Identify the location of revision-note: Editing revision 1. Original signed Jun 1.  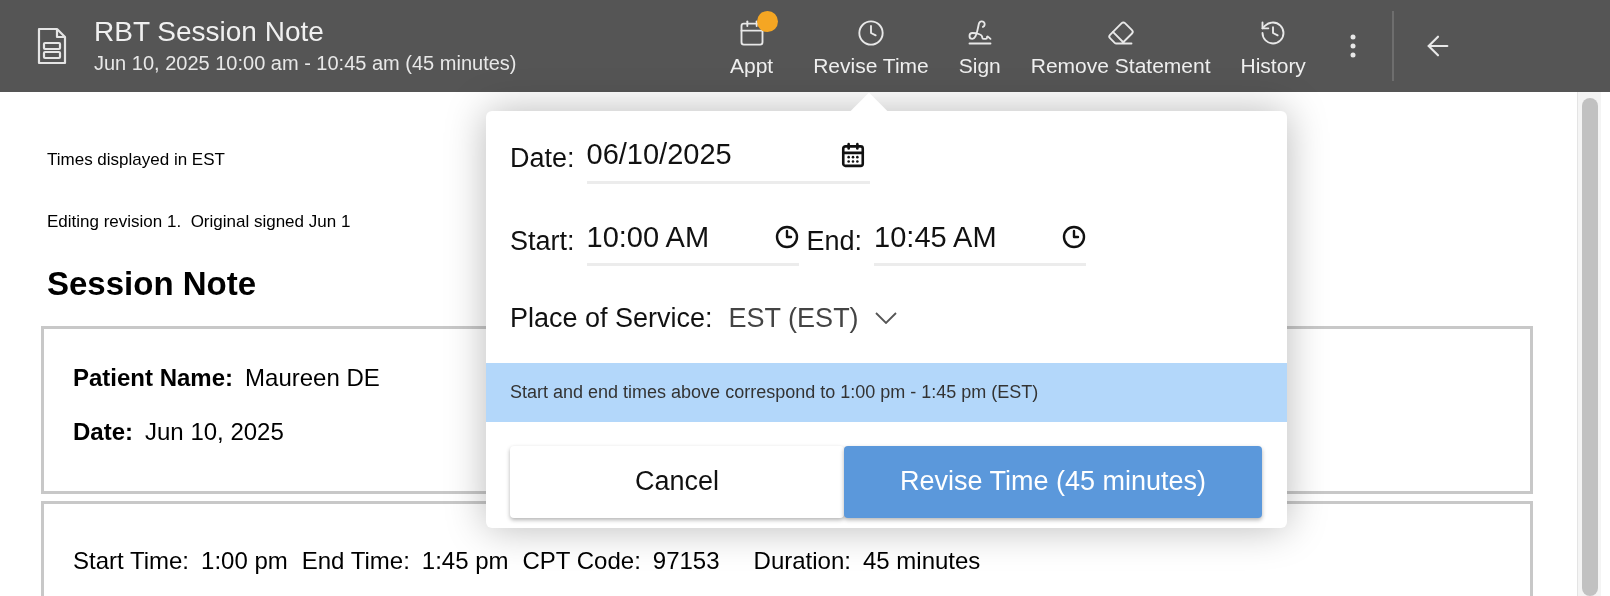
(199, 222).